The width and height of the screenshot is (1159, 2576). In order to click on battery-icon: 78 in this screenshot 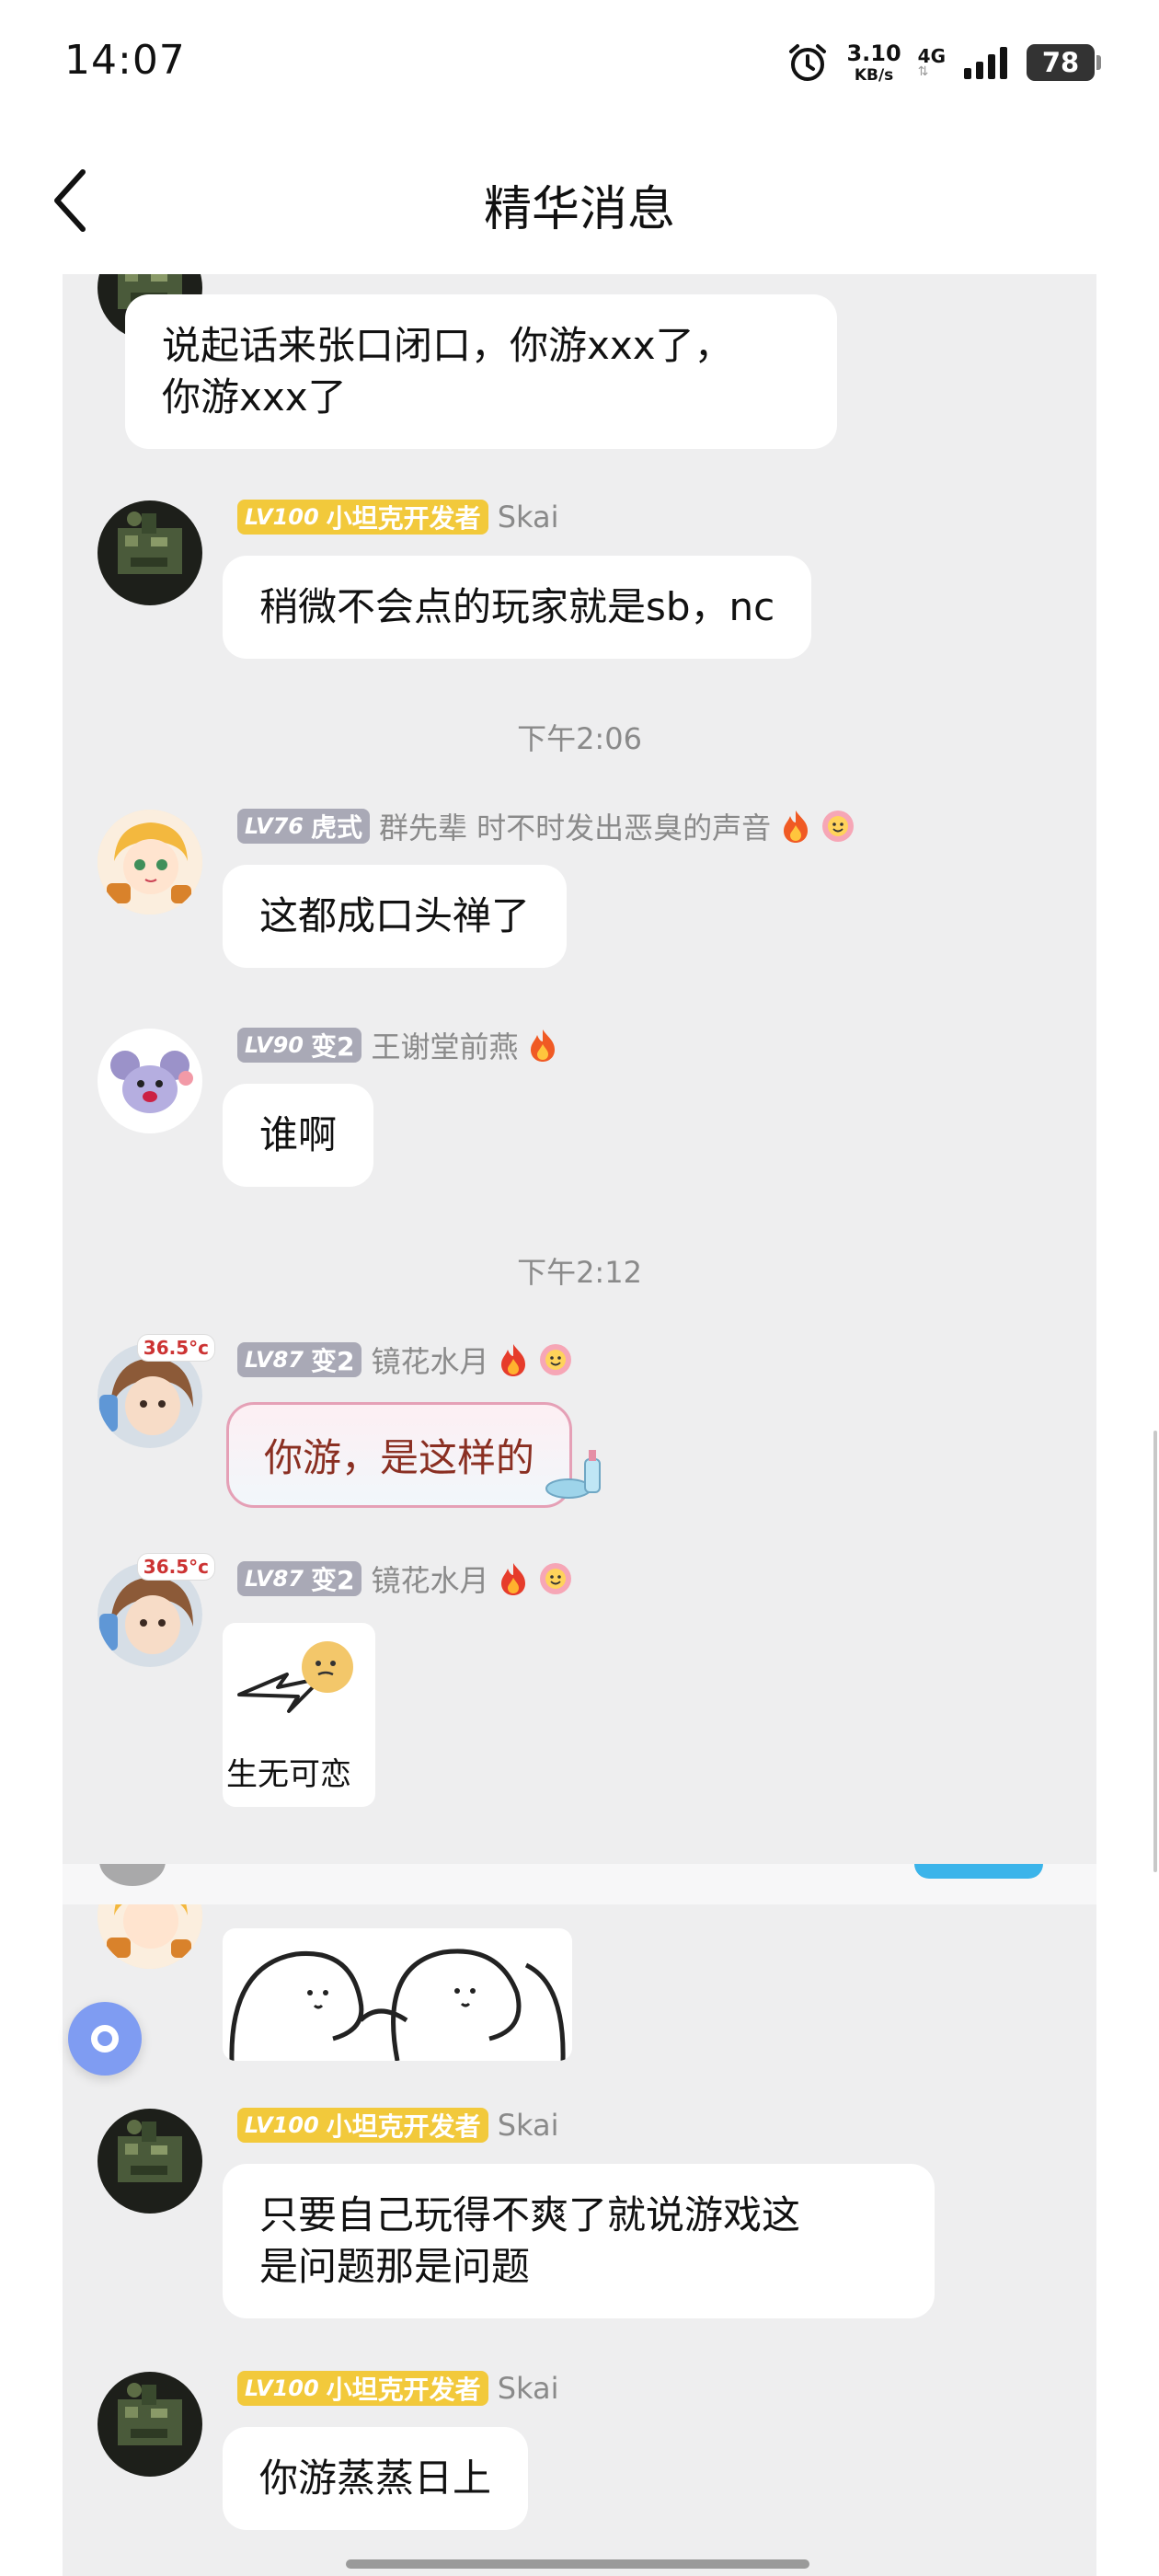, I will do `click(1064, 62)`.